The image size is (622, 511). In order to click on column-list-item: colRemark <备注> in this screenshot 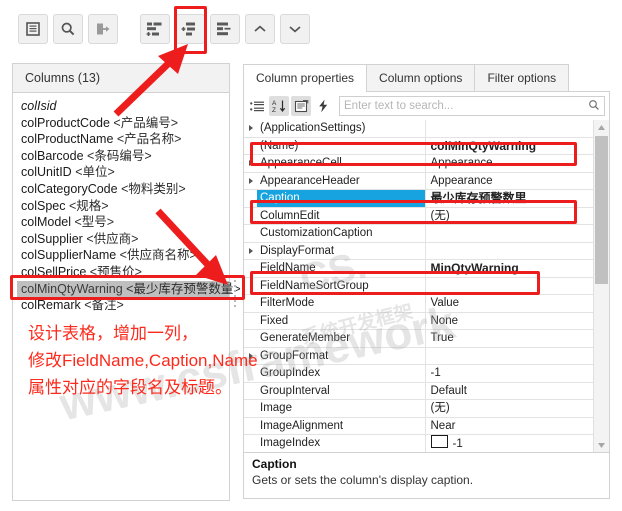, I will do `click(123, 305)`.